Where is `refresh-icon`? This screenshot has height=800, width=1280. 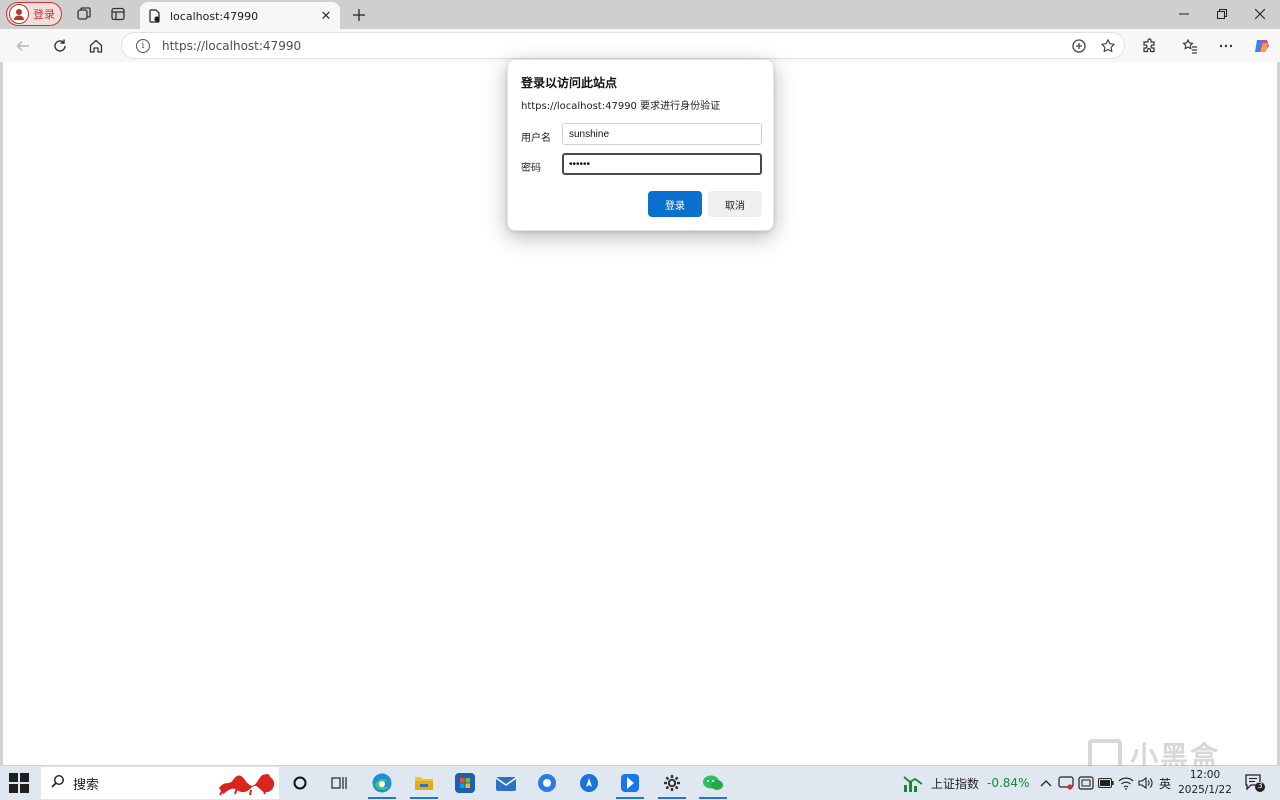 refresh-icon is located at coordinates (60, 46).